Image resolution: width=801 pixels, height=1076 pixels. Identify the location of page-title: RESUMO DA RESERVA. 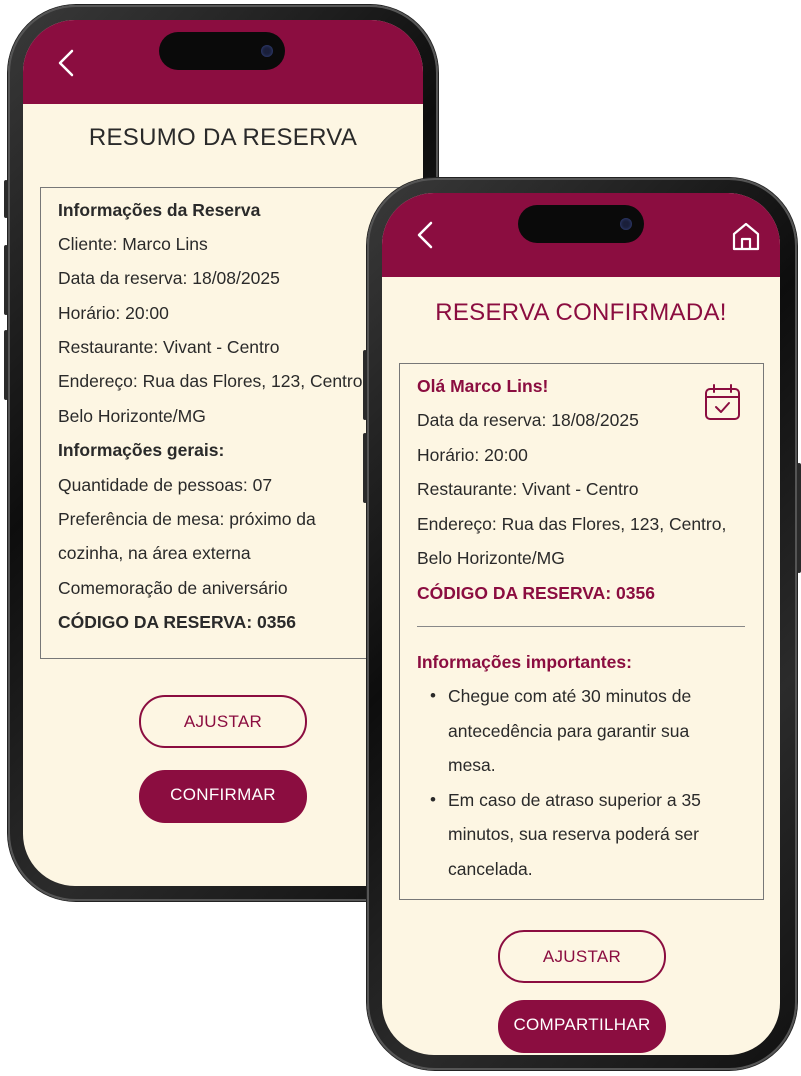
(223, 137).